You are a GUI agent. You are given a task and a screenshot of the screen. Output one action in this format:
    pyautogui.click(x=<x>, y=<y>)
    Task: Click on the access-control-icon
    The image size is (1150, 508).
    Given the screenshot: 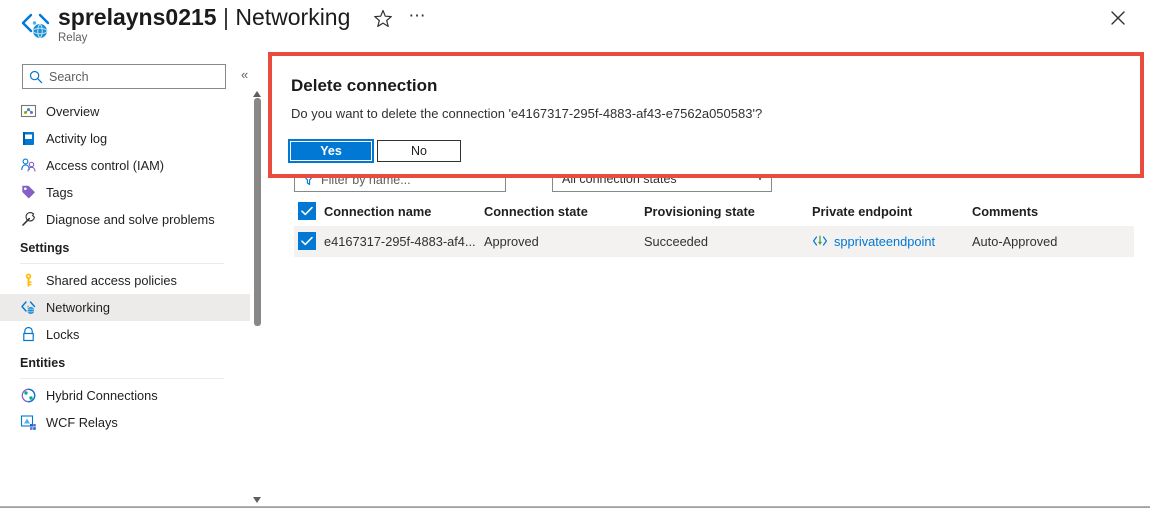 What is the action you would take?
    pyautogui.click(x=28, y=165)
    